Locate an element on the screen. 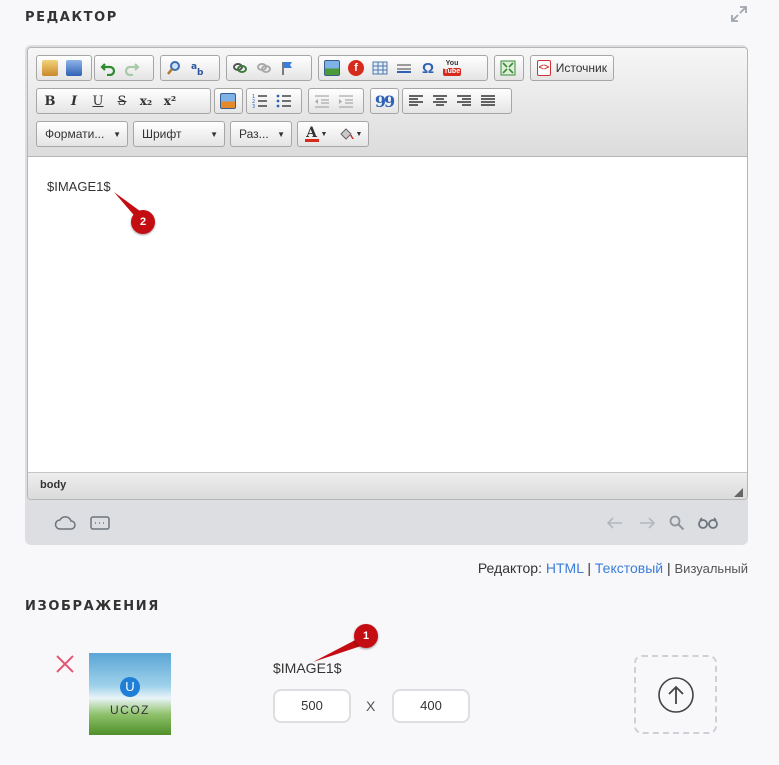  keyboard-icon is located at coordinates (100, 523).